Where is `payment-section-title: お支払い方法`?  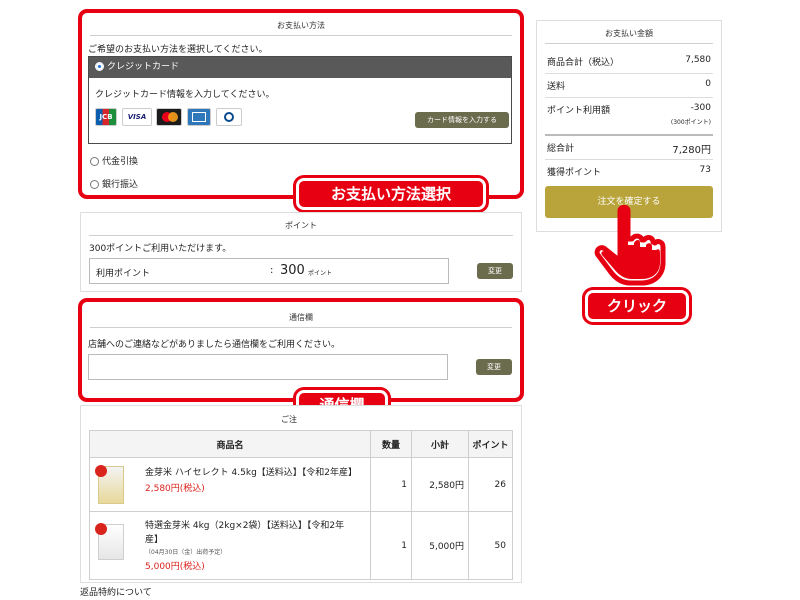 payment-section-title: お支払い方法 is located at coordinates (301, 24).